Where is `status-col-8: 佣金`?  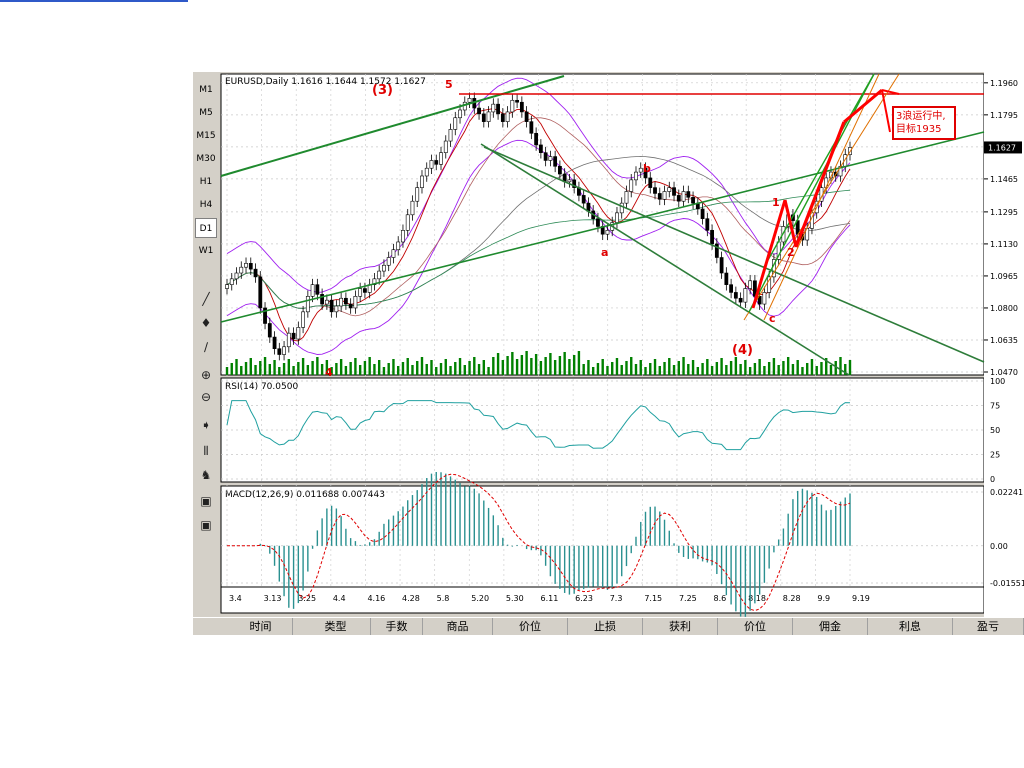 status-col-8: 佣金 is located at coordinates (830, 626).